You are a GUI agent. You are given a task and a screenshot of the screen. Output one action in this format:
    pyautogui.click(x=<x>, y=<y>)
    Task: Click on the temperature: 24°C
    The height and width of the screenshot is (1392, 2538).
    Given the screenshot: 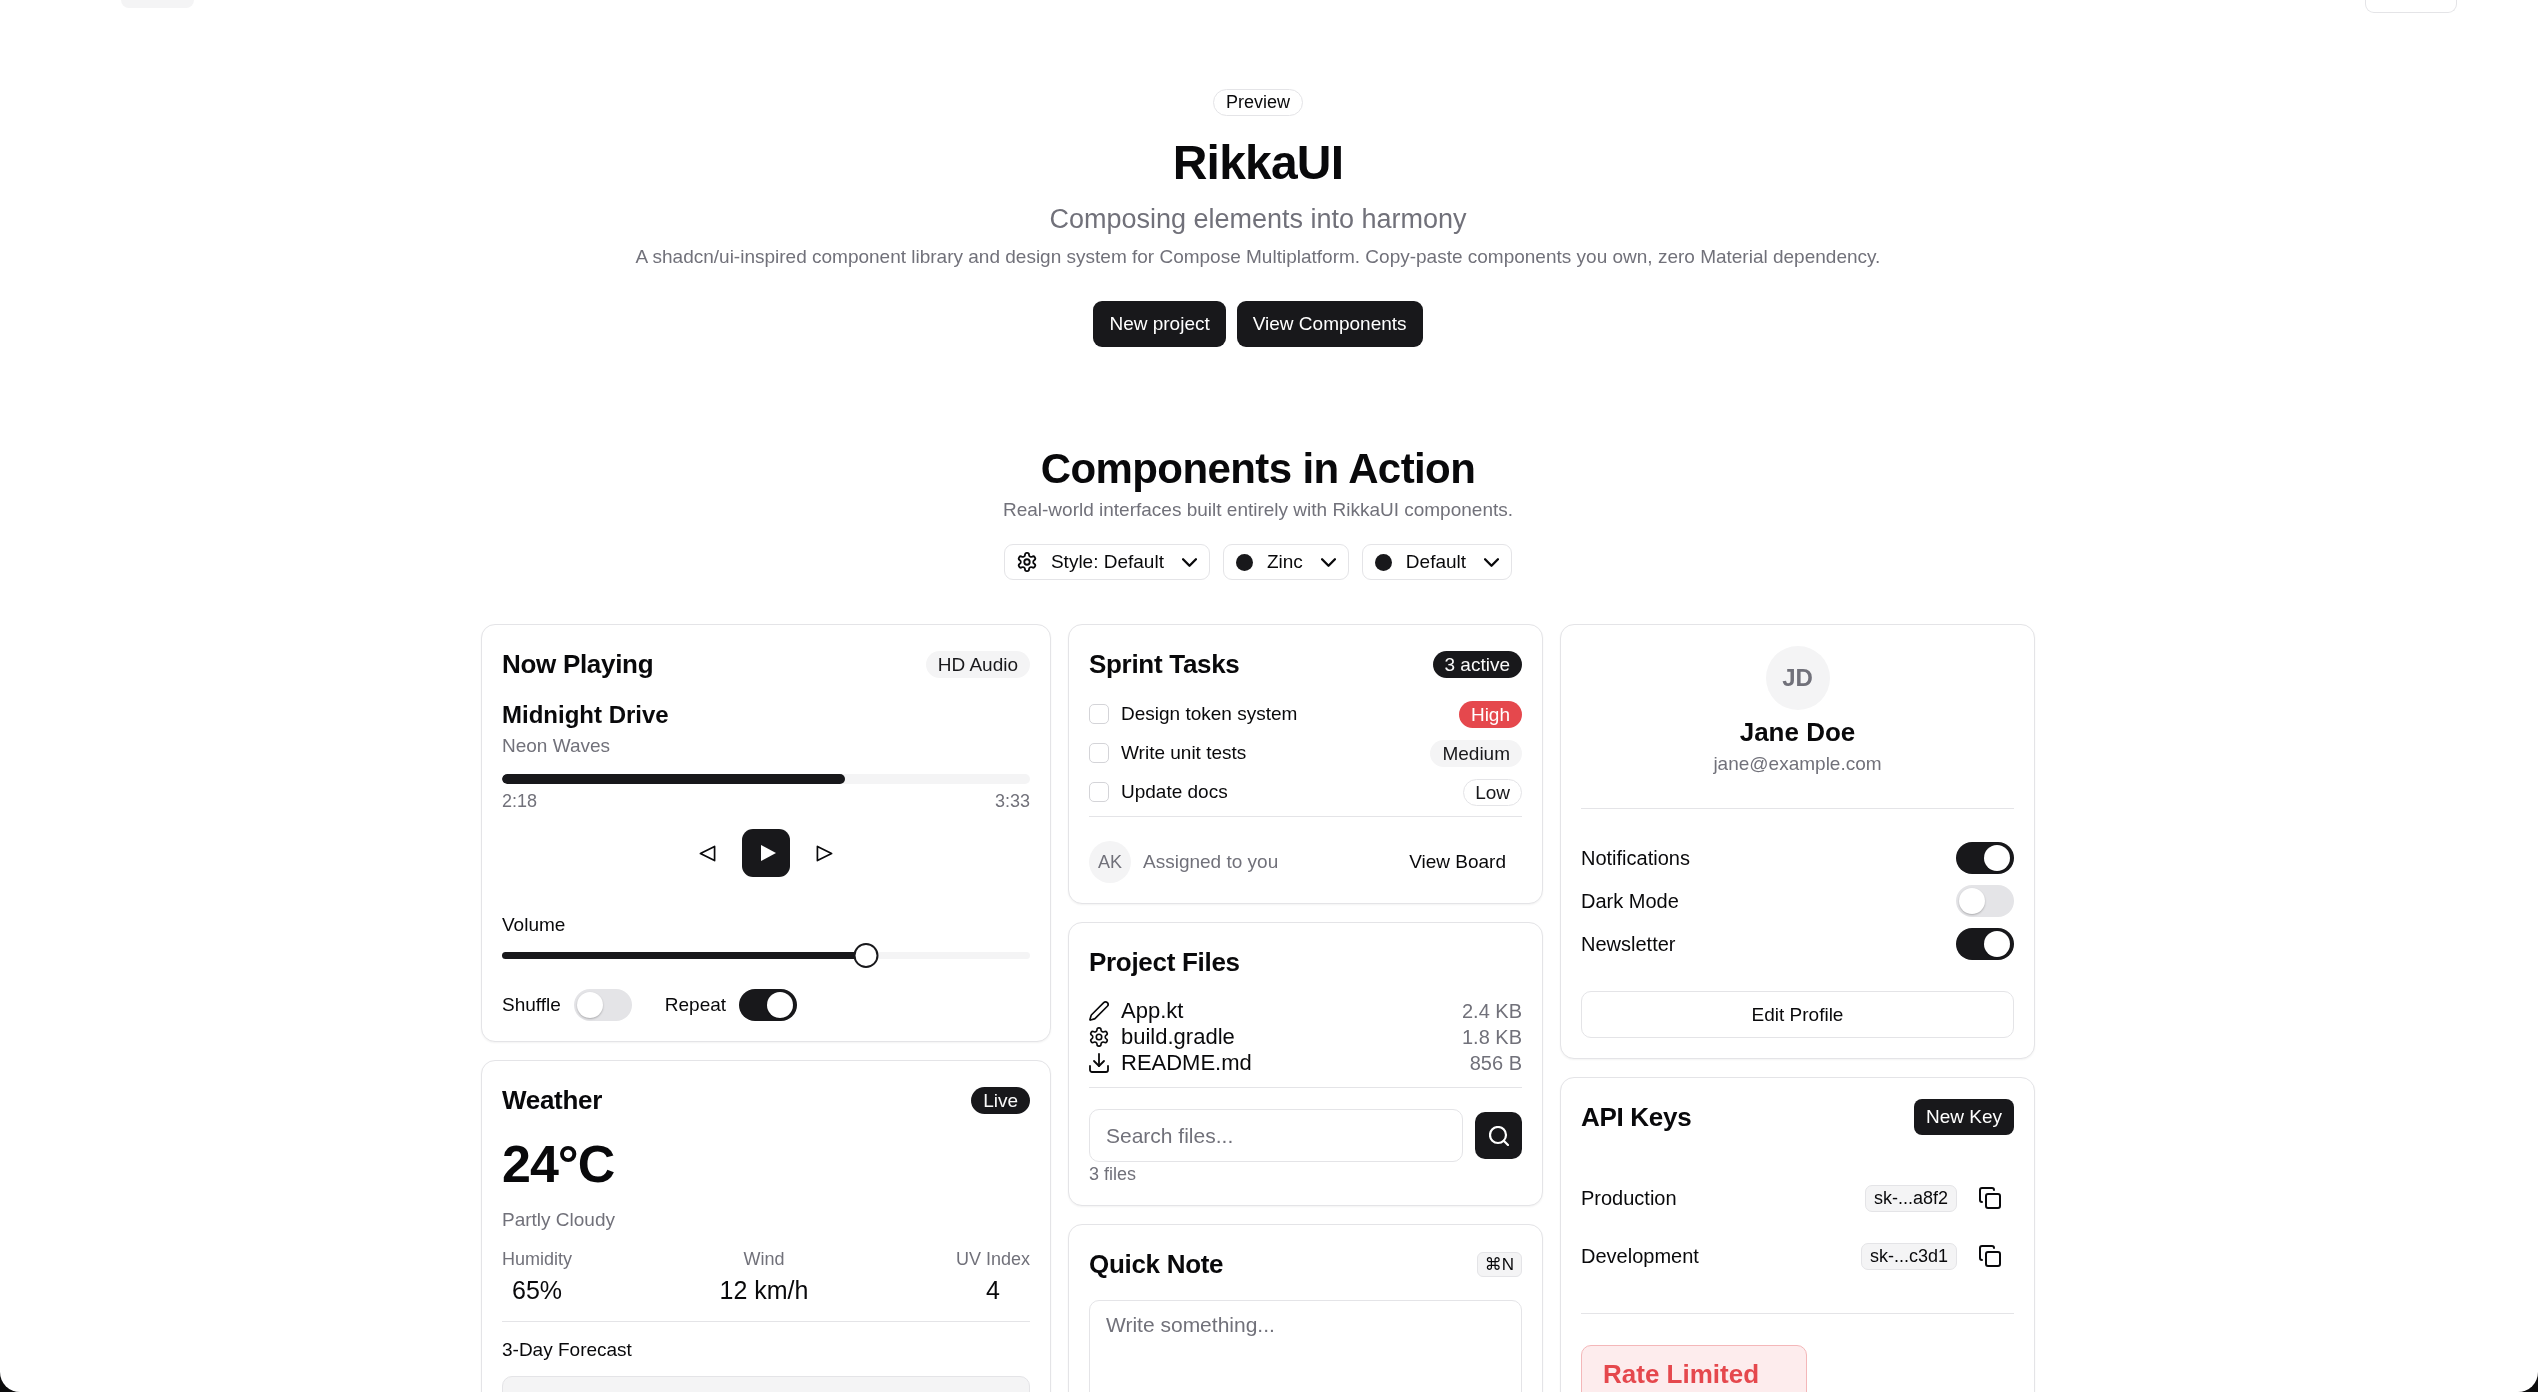 What is the action you would take?
    pyautogui.click(x=559, y=1164)
    